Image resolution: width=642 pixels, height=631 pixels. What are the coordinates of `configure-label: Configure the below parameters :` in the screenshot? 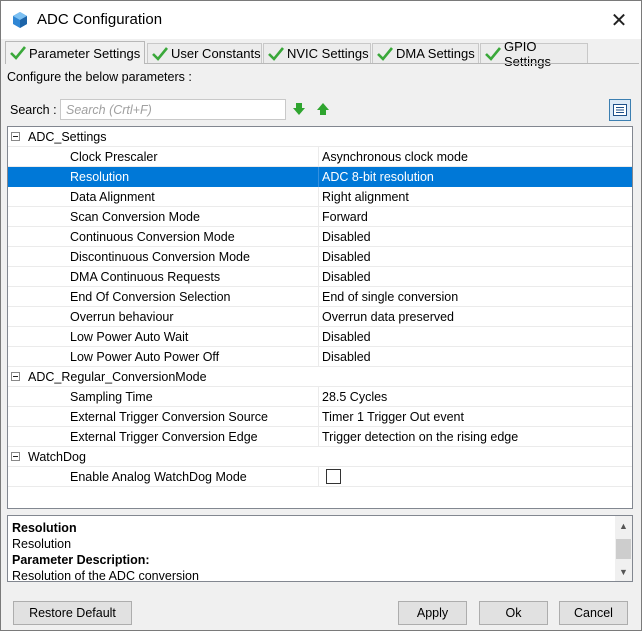 It's located at (99, 77).